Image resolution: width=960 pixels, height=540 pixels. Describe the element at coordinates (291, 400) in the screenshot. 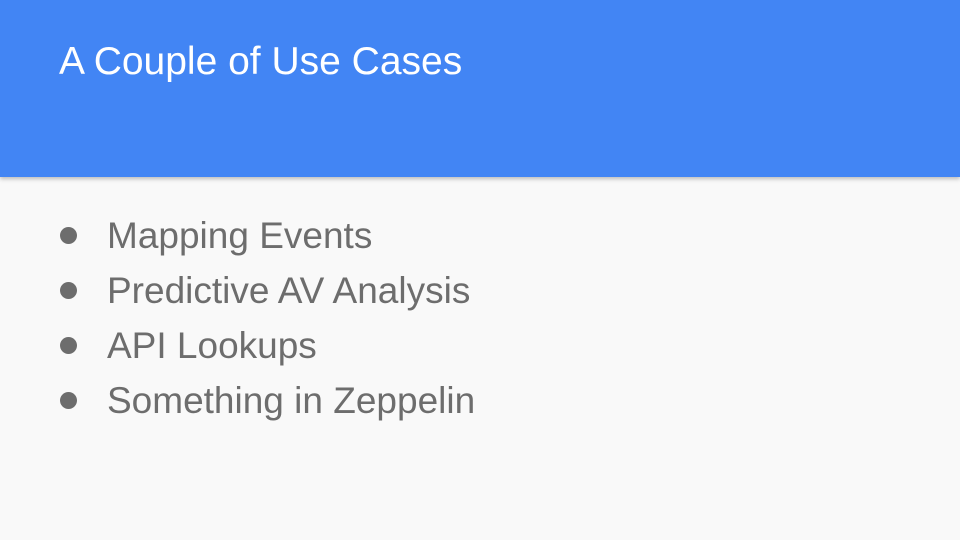

I see `bullet-text: Something in Zeppelin` at that location.